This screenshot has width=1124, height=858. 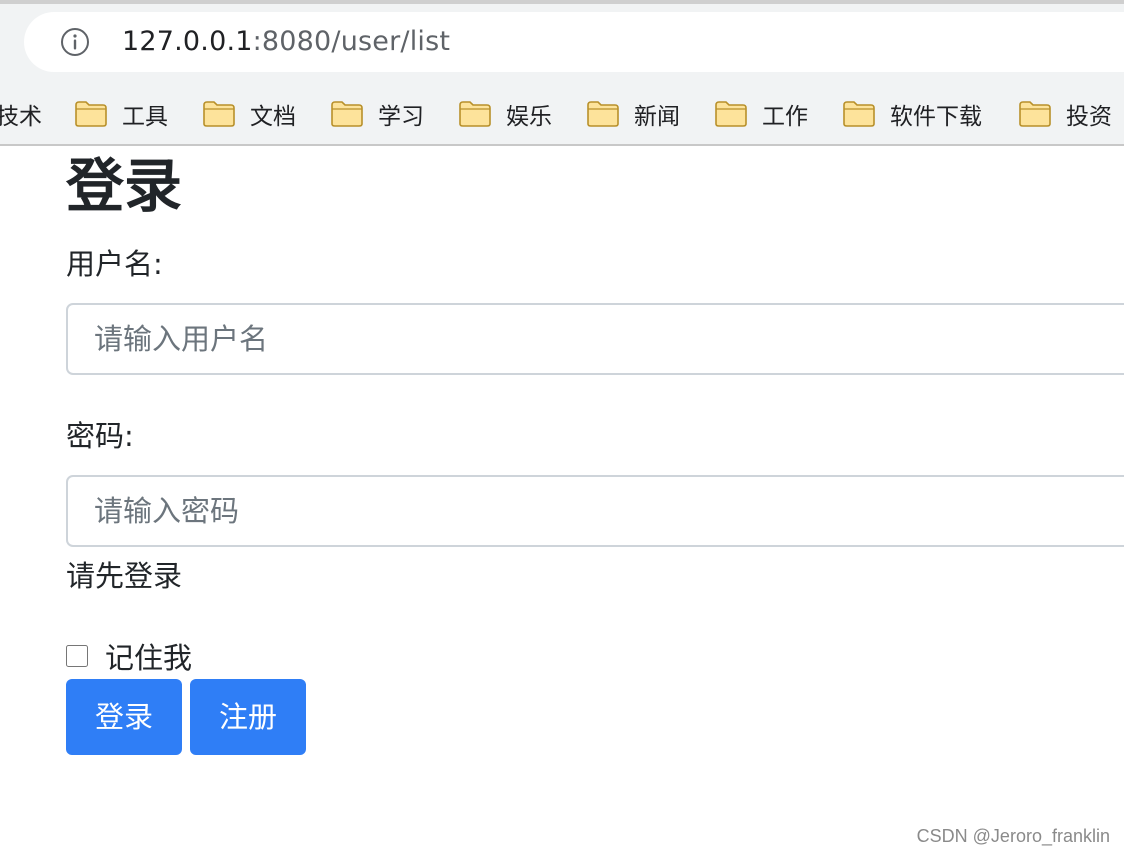 What do you see at coordinates (1065, 114) in the screenshot?
I see `bookmark-investment: 投资` at bounding box center [1065, 114].